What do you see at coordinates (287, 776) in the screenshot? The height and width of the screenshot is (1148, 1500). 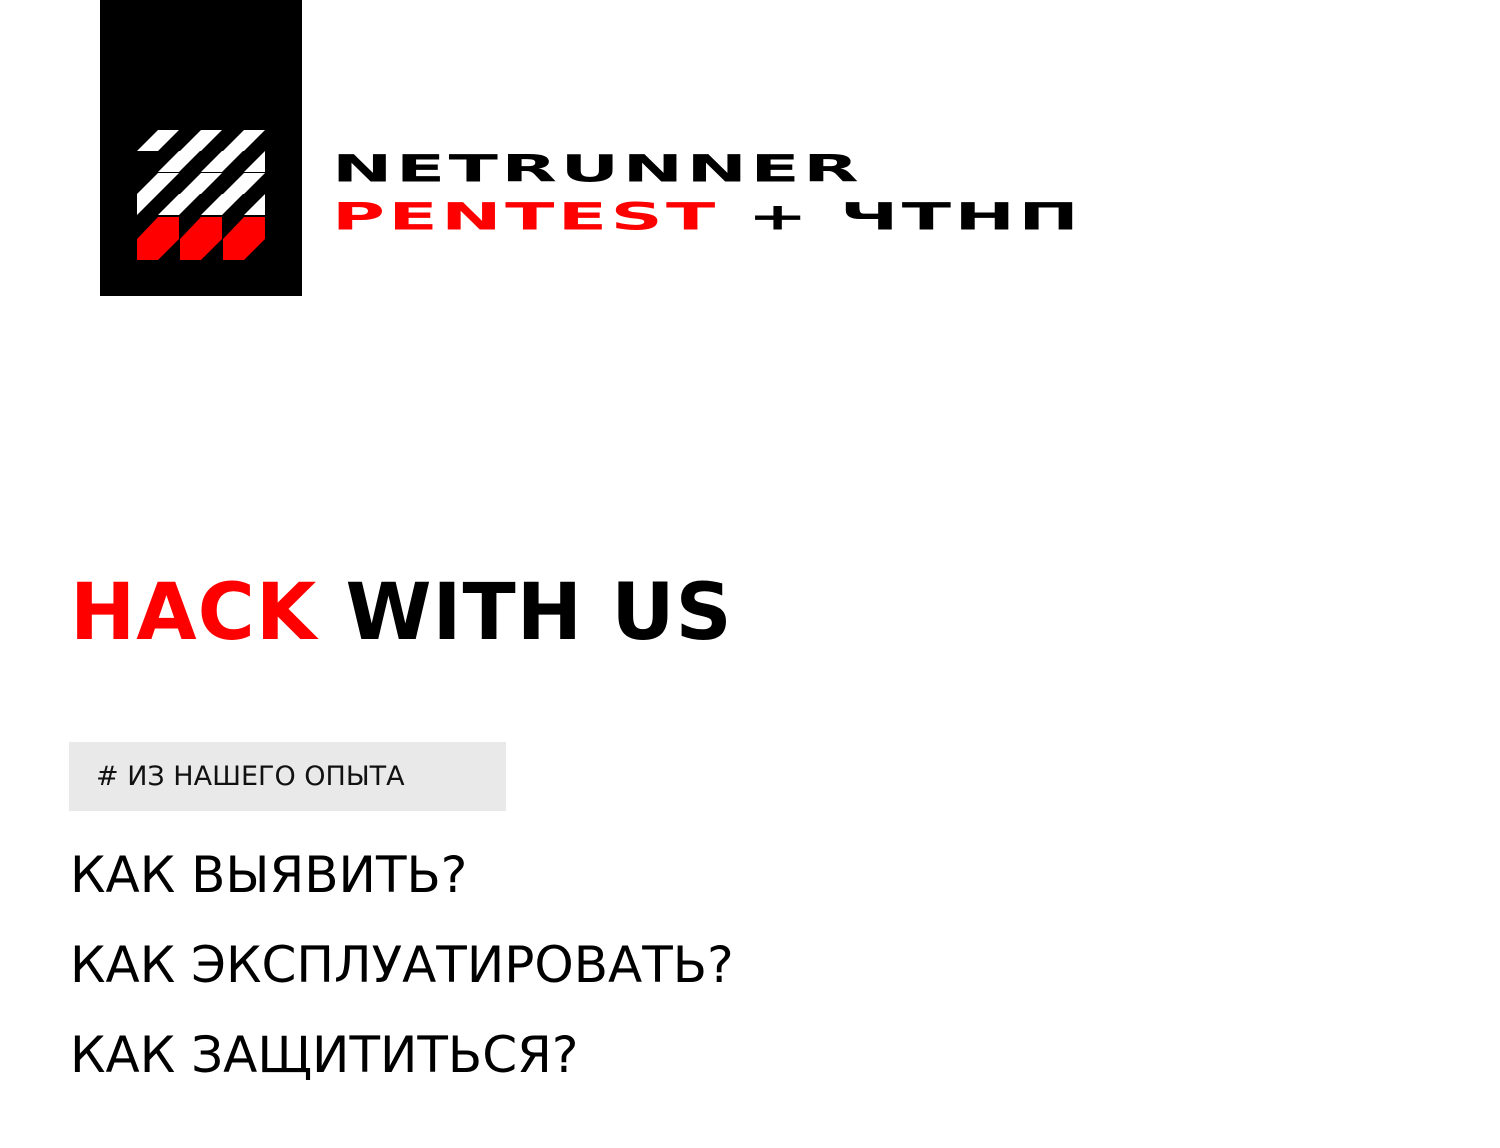 I see `section-tag: # ИЗ НАШЕГО ОПЫТА` at bounding box center [287, 776].